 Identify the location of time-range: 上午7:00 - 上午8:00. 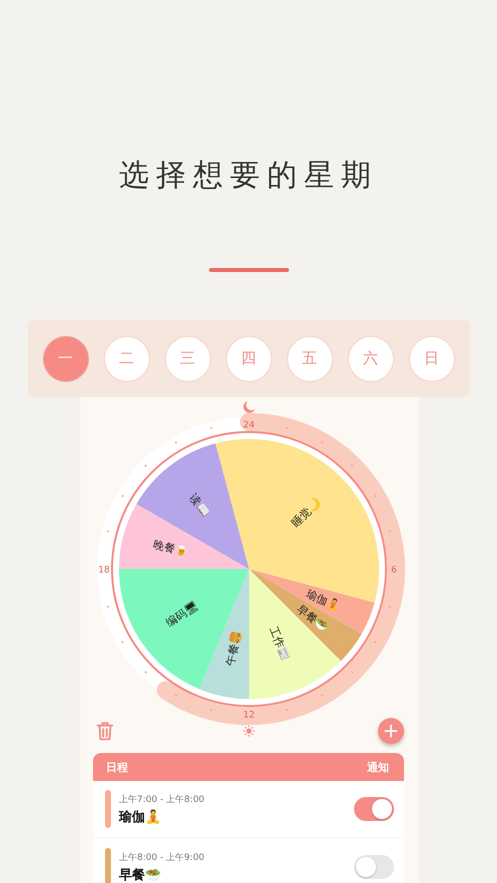
(162, 800).